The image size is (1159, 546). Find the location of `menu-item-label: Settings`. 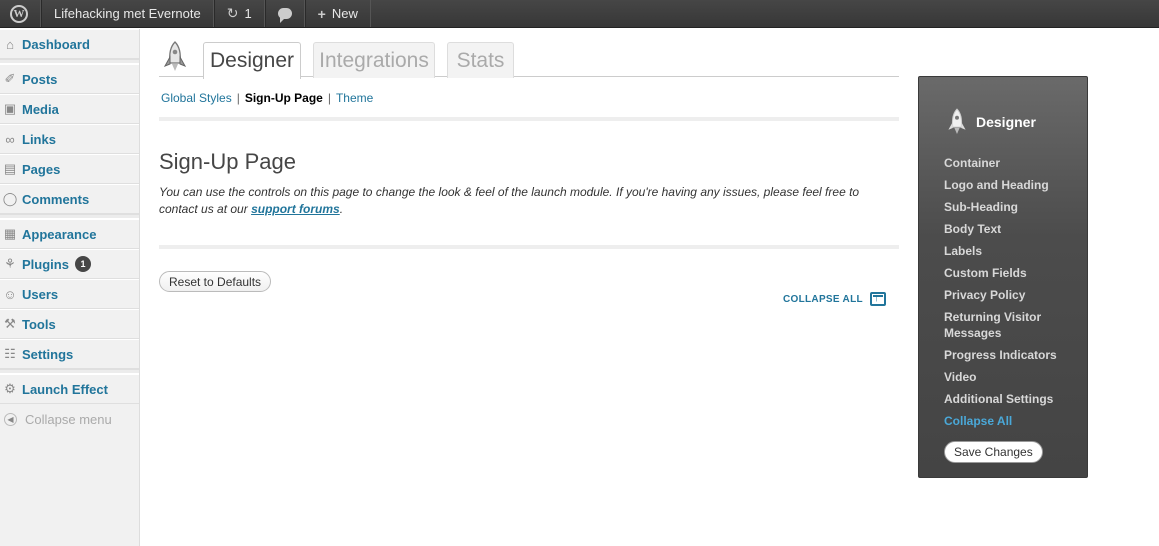

menu-item-label: Settings is located at coordinates (48, 354).